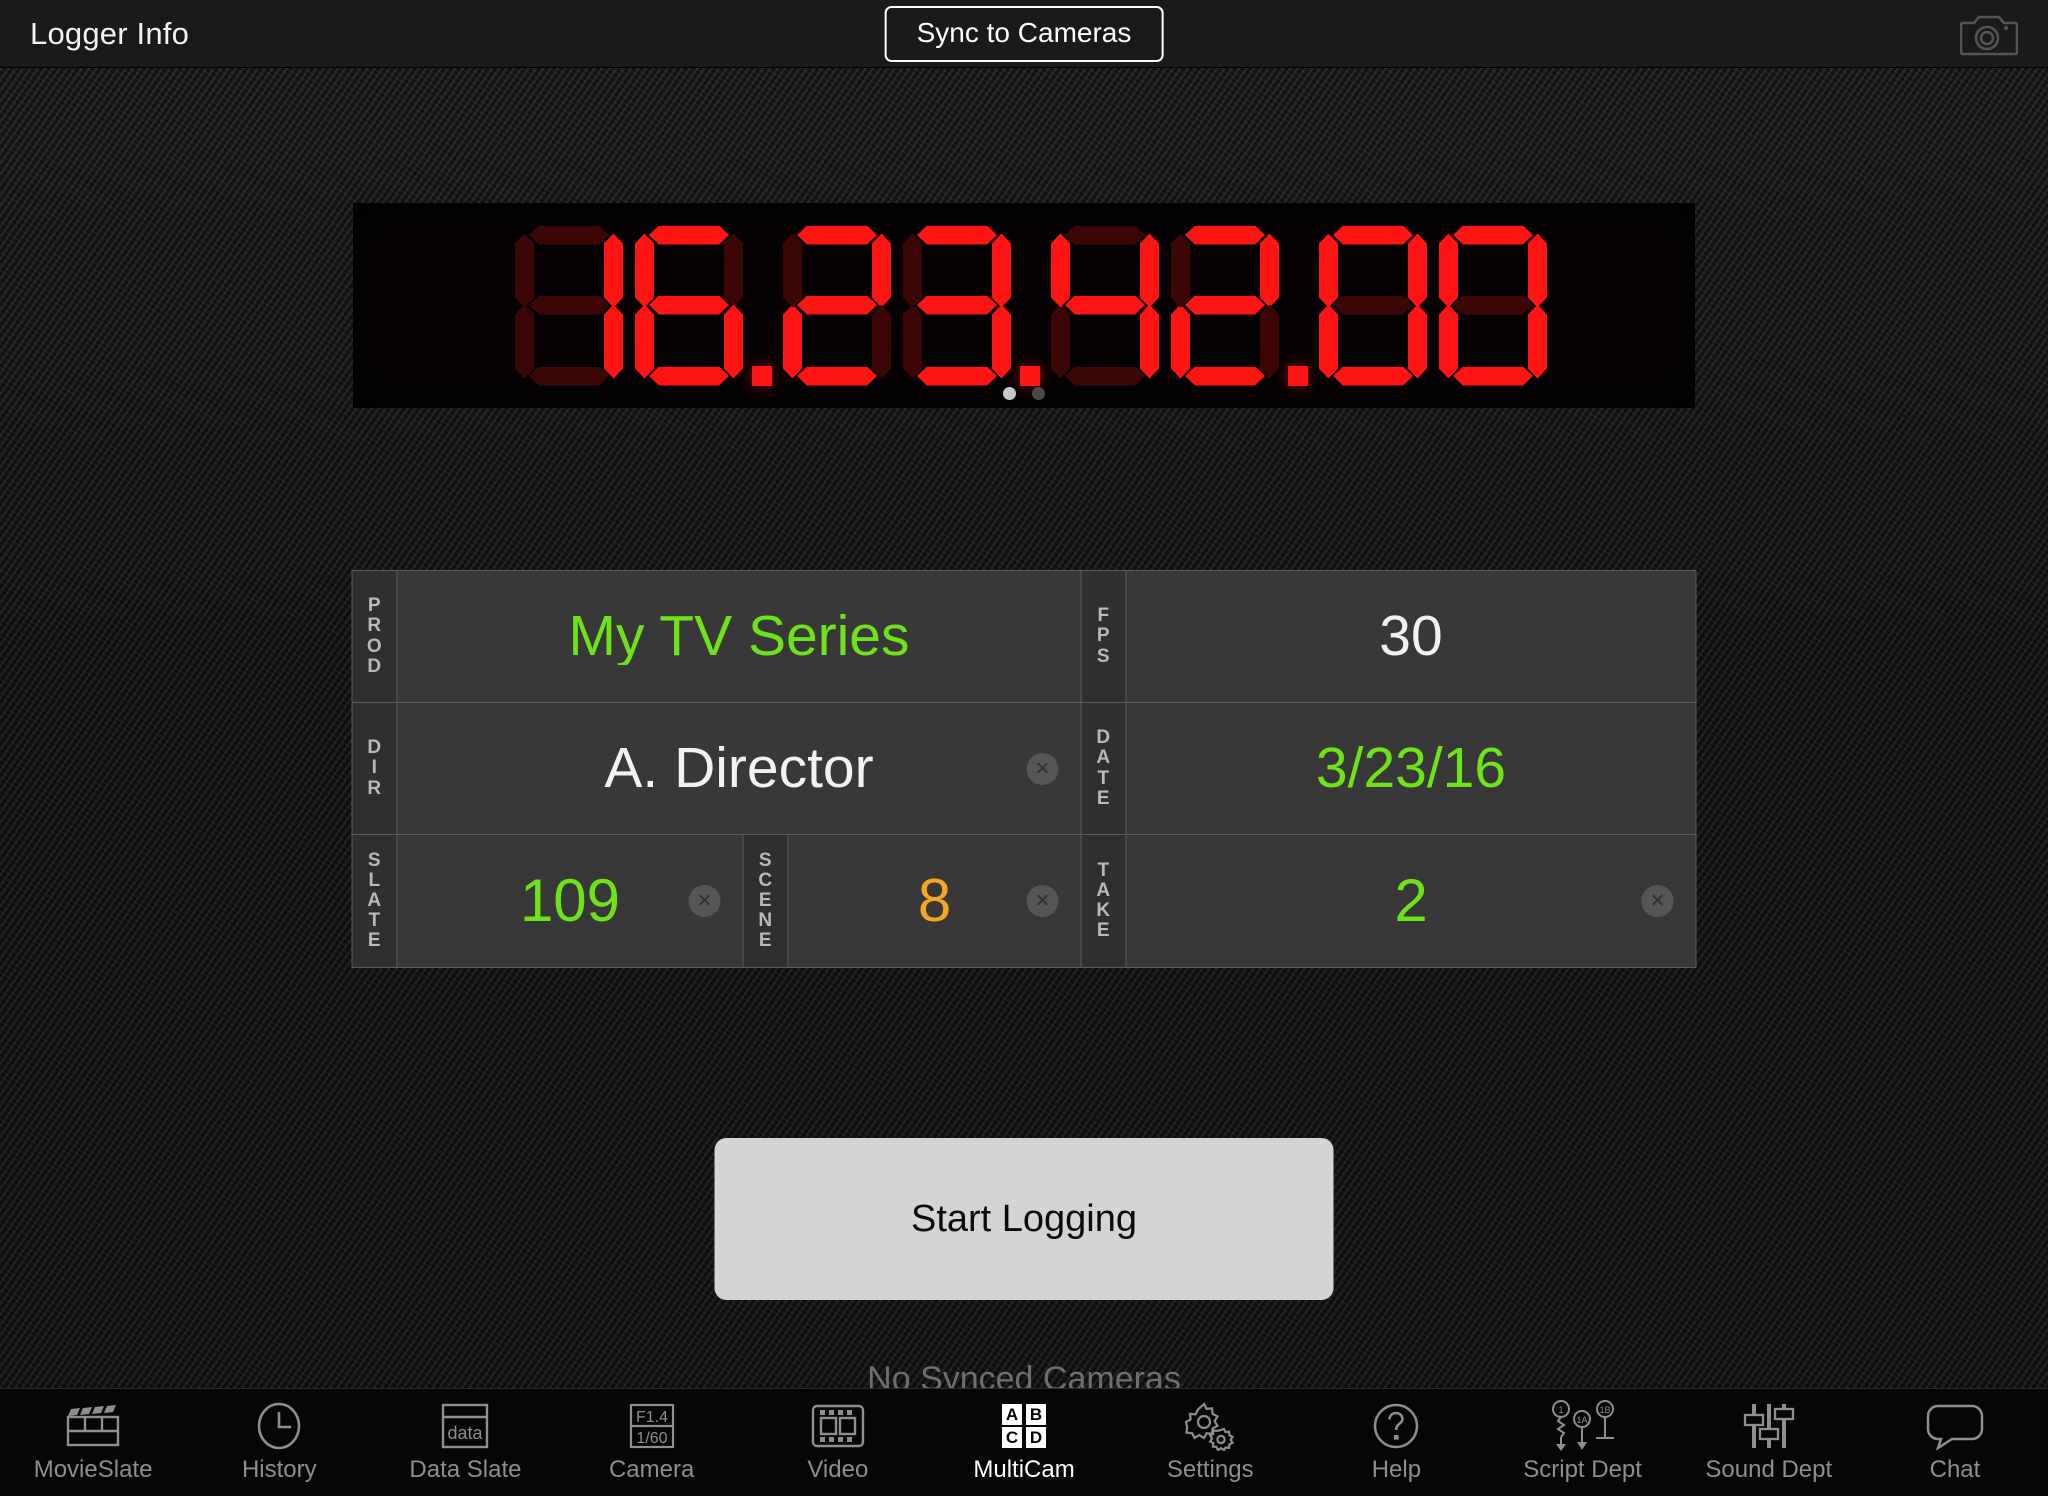  Describe the element at coordinates (93, 1426) in the screenshot. I see `clapperboard-icon` at that location.